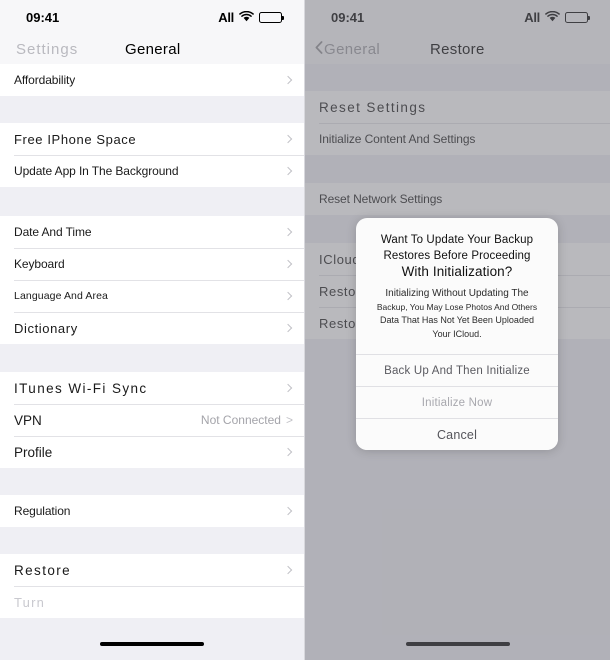  What do you see at coordinates (381, 199) in the screenshot?
I see `row-label: Reset Network Settings` at bounding box center [381, 199].